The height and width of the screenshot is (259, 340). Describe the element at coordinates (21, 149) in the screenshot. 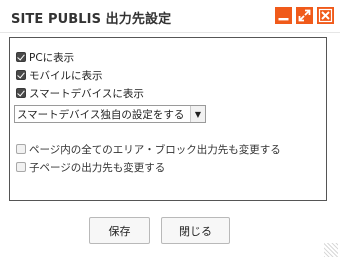

I see `change-all-checkbox` at that location.